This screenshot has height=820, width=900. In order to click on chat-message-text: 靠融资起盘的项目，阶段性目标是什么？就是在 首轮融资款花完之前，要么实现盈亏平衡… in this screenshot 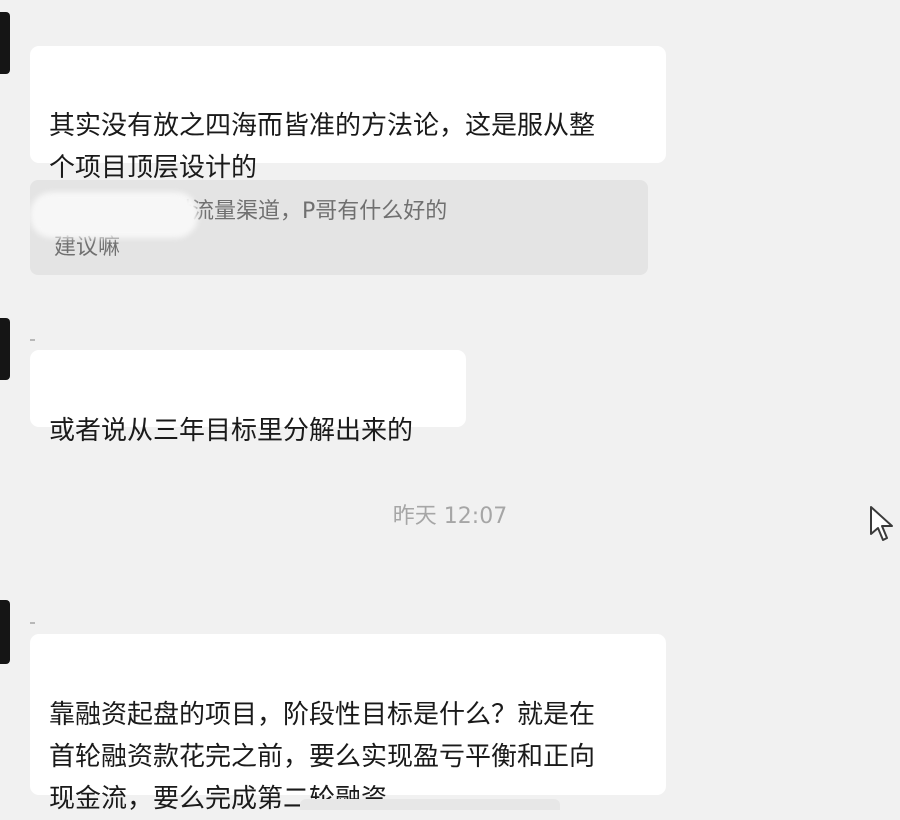, I will do `click(322, 757)`.